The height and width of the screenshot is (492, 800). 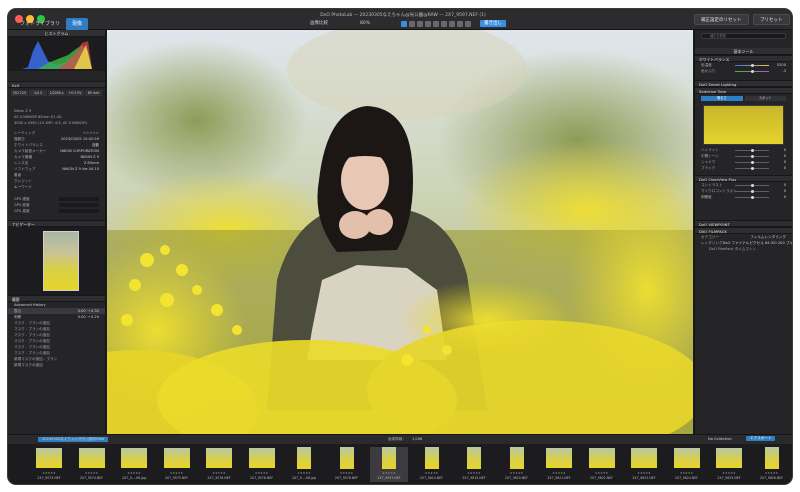 I want to click on collection-label: No Collection, so click(x=720, y=439).